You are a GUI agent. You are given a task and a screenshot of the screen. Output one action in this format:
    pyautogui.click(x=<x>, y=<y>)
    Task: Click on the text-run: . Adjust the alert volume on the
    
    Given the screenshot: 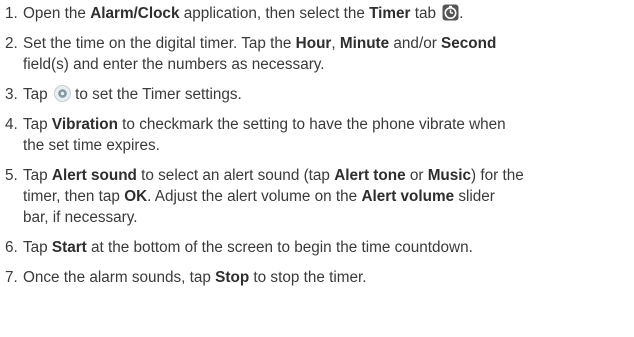 What is the action you would take?
    pyautogui.click(x=254, y=196)
    